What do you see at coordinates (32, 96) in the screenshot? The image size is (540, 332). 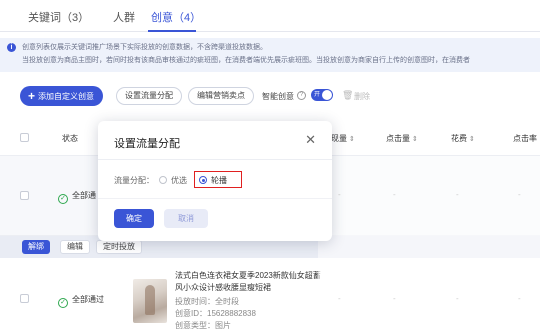 I see `plus-icon: +` at bounding box center [32, 96].